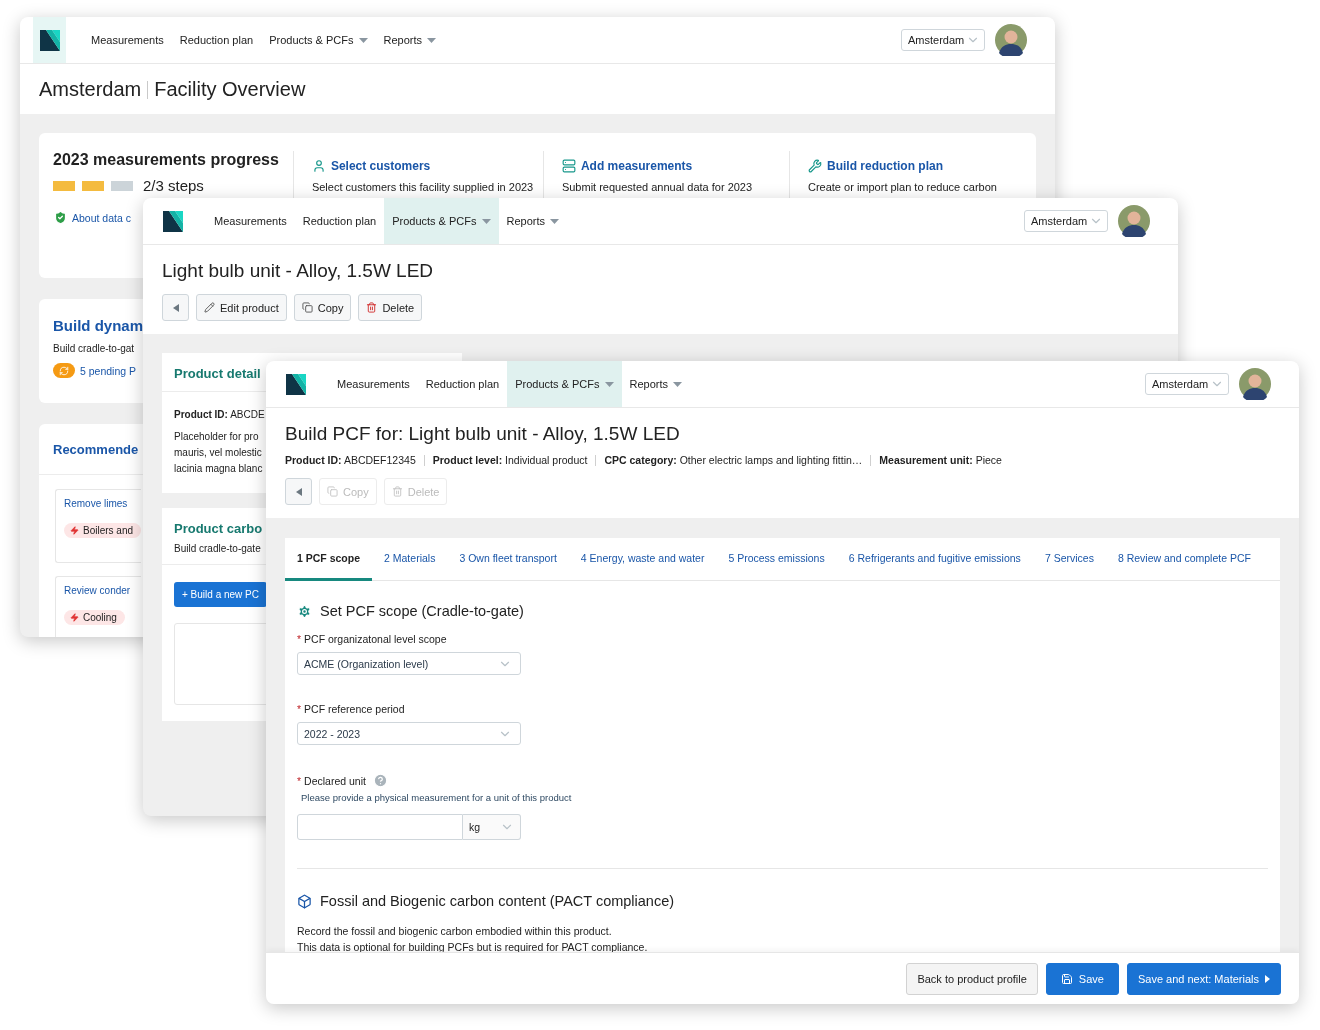 The image size is (1320, 1030). I want to click on card-title: Product detail, so click(217, 373).